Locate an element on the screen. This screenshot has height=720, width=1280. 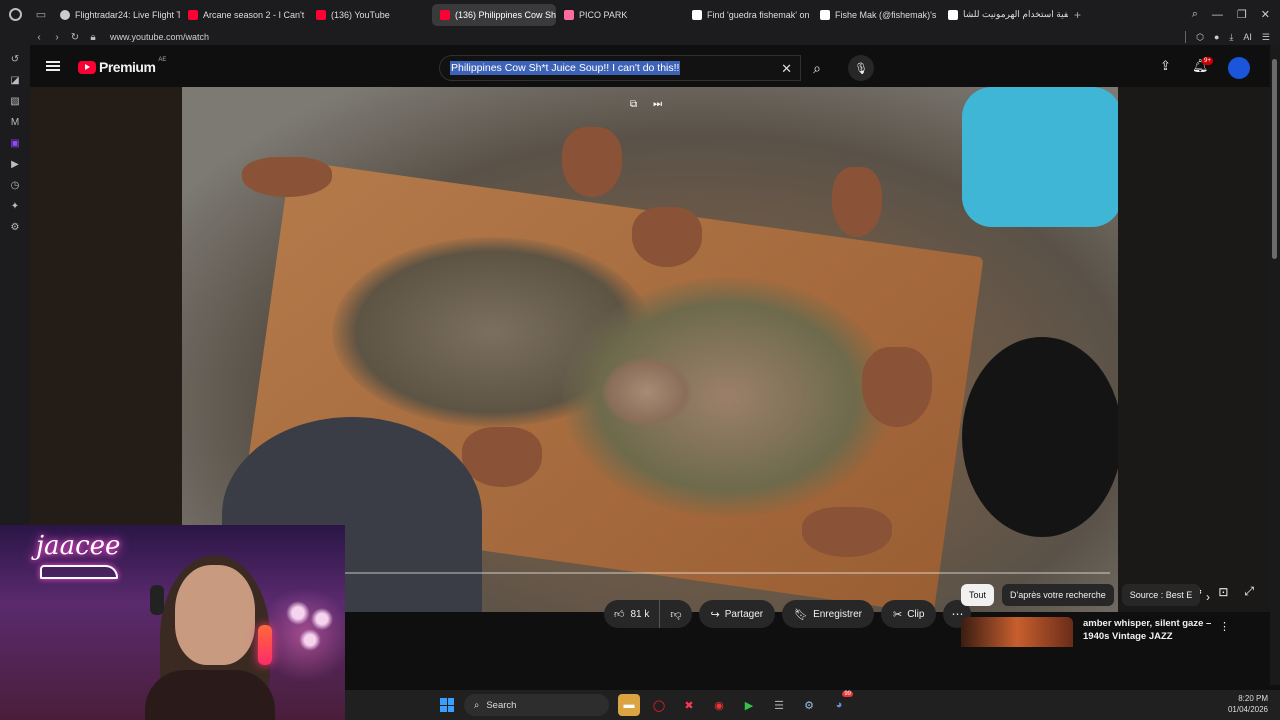
tab-tiktok-search: Find 'guedra fishemak' on is located at coordinates (748, 15).